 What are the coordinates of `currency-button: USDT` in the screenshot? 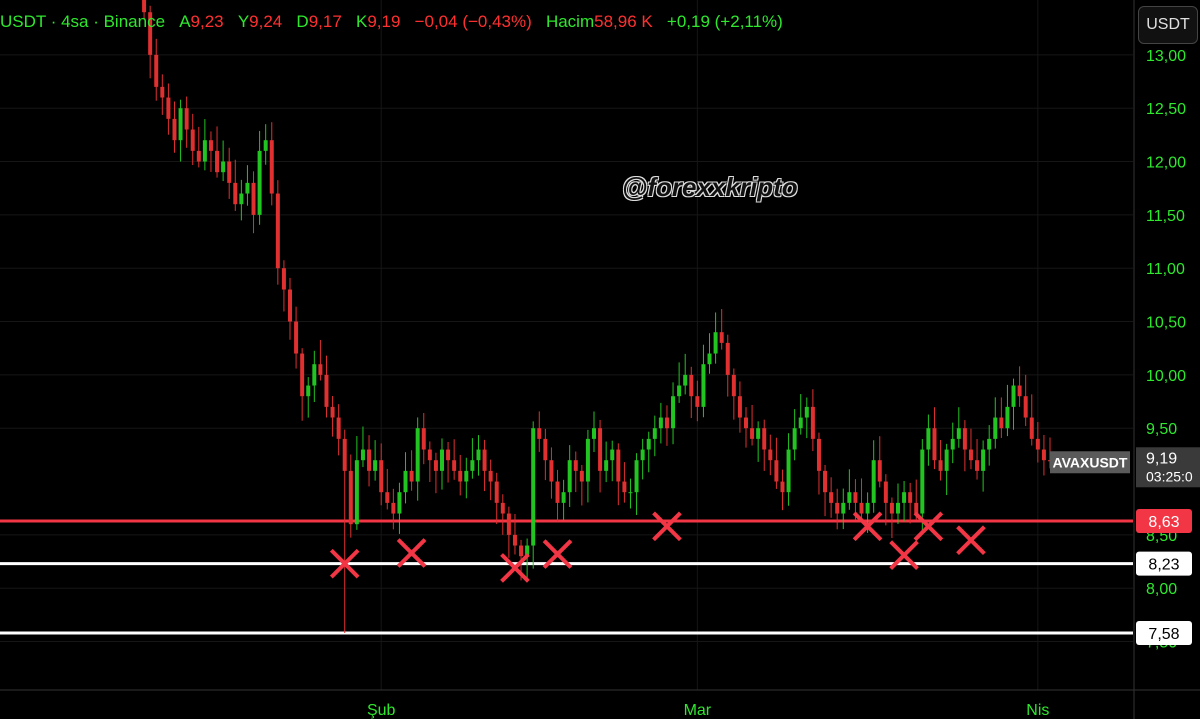 It's located at (1168, 25).